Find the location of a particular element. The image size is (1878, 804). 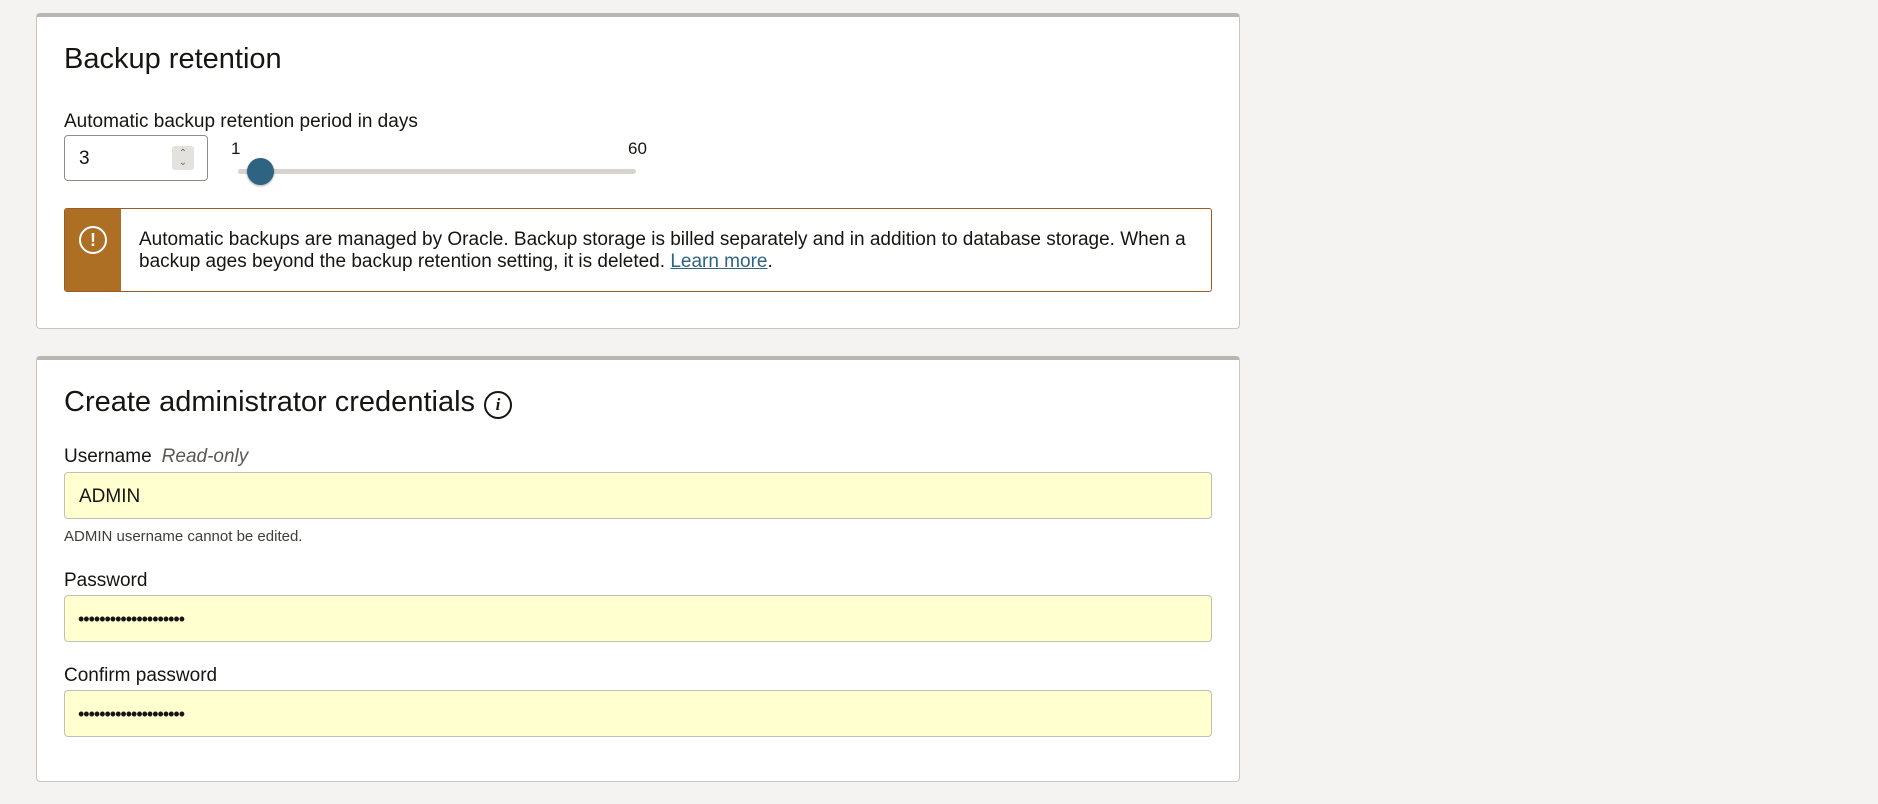

username-label: Username Read-only is located at coordinates (156, 457).